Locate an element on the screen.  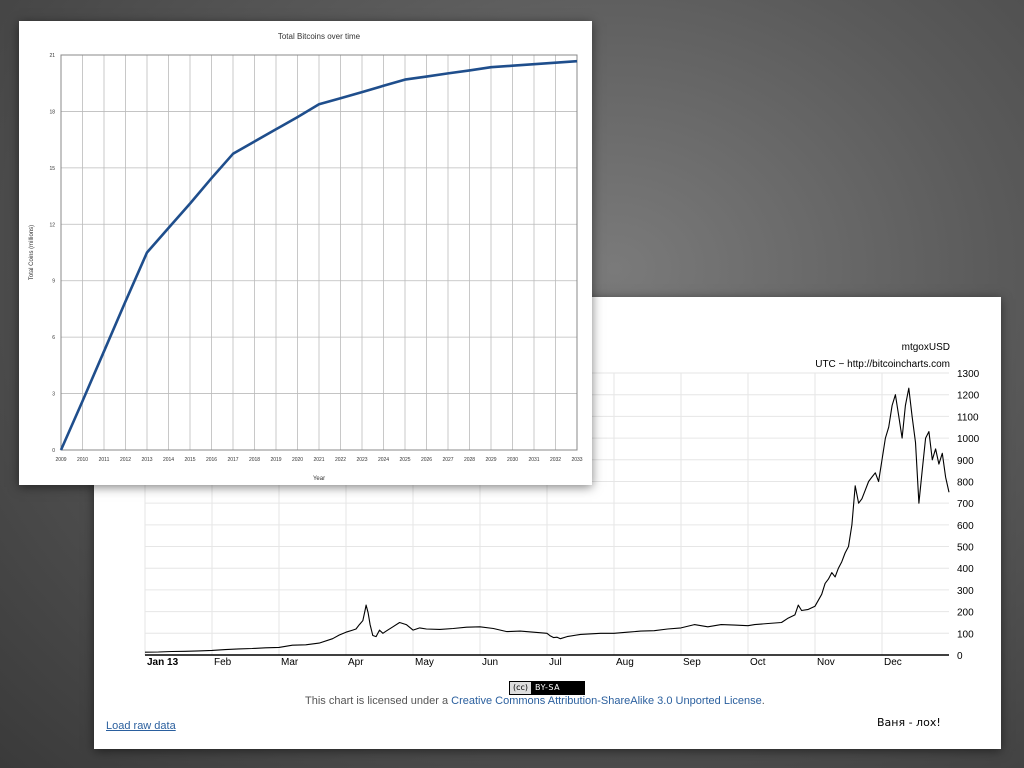
y-tick-label: 800 is located at coordinates (965, 482).